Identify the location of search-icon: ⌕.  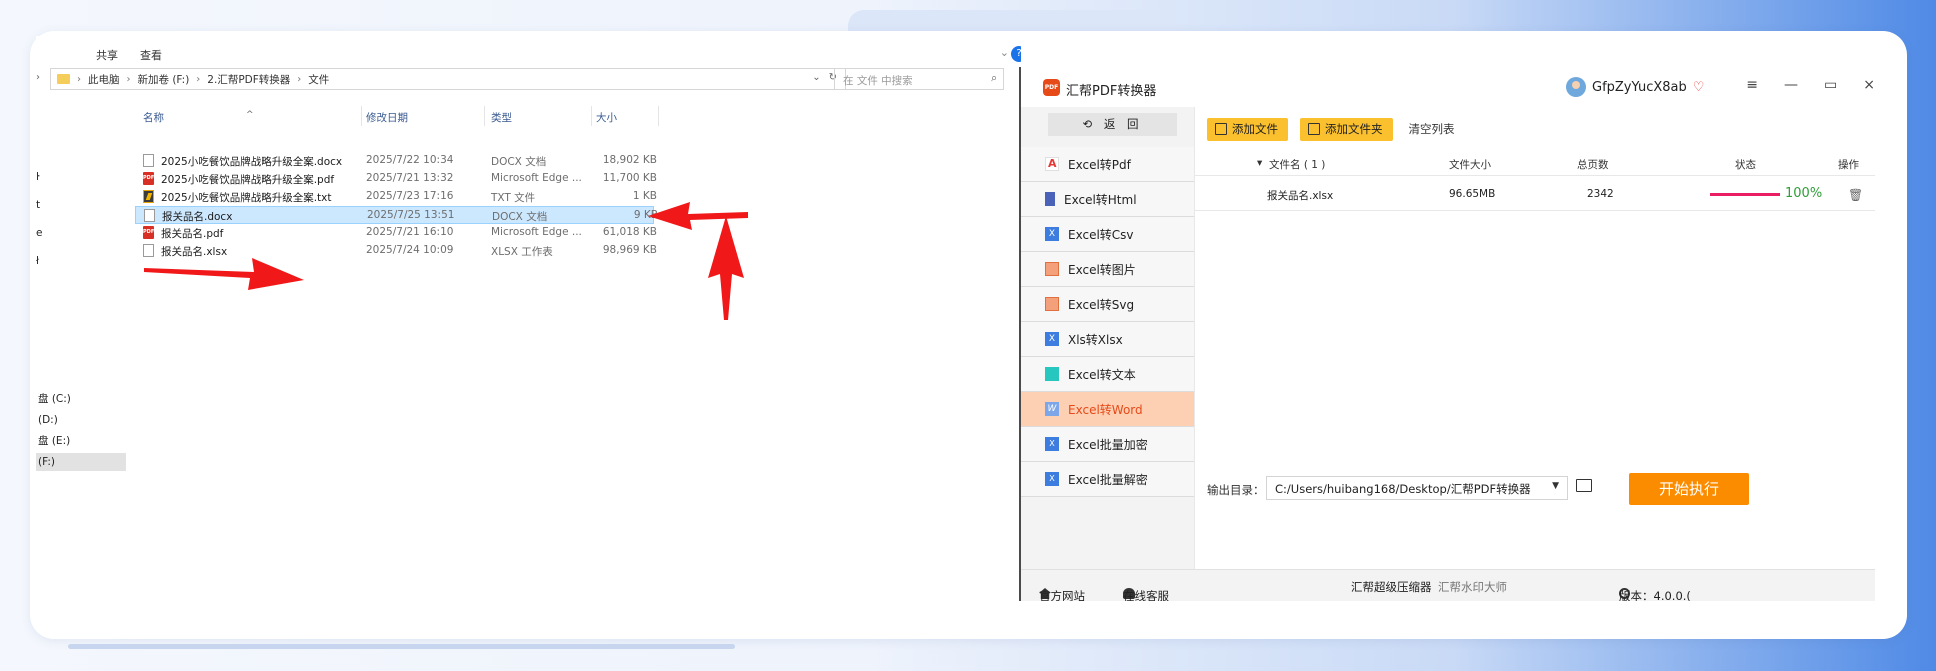
(994, 78).